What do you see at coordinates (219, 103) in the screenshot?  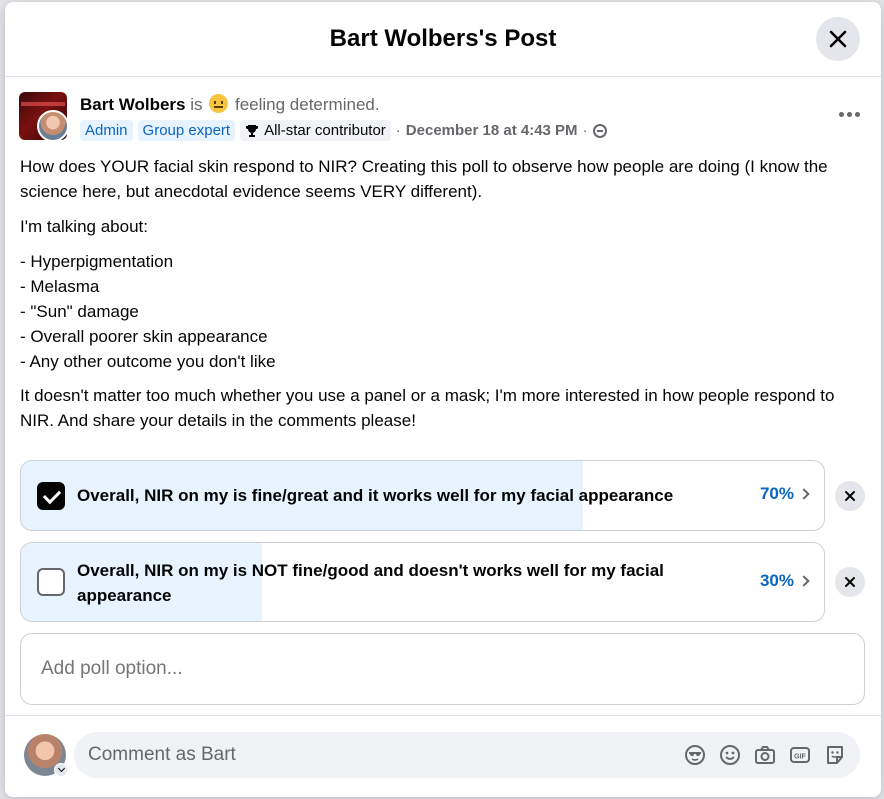 I see `feeling-emoji-icon` at bounding box center [219, 103].